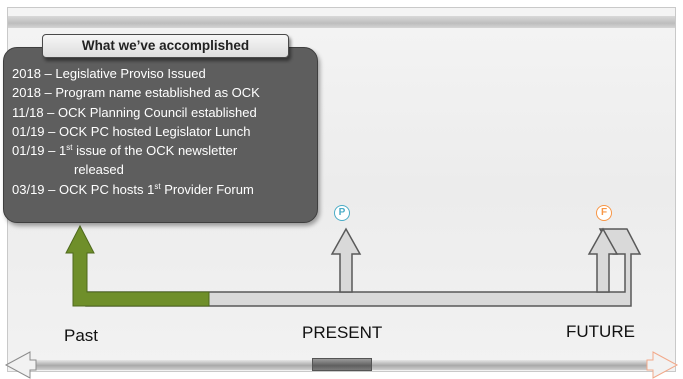  I want to click on past-arrow, so click(137, 265).